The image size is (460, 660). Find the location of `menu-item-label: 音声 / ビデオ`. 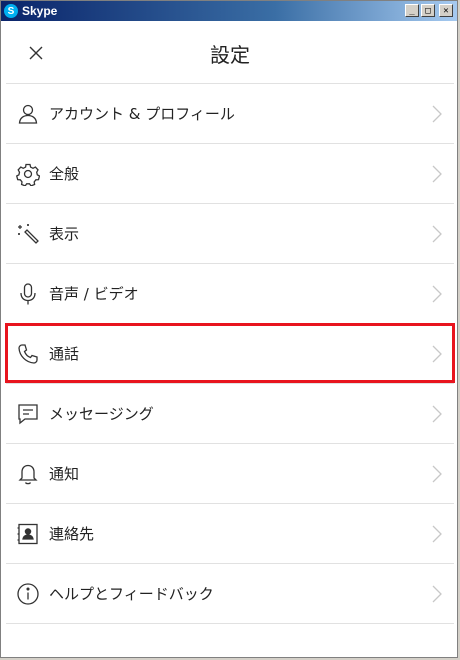

menu-item-label: 音声 / ビデオ is located at coordinates (94, 294).